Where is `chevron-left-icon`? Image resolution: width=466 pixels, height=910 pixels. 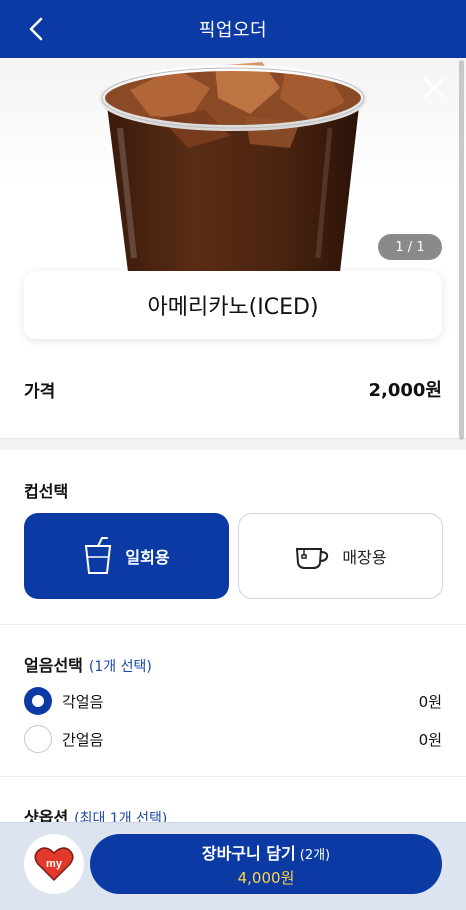 chevron-left-icon is located at coordinates (36, 29).